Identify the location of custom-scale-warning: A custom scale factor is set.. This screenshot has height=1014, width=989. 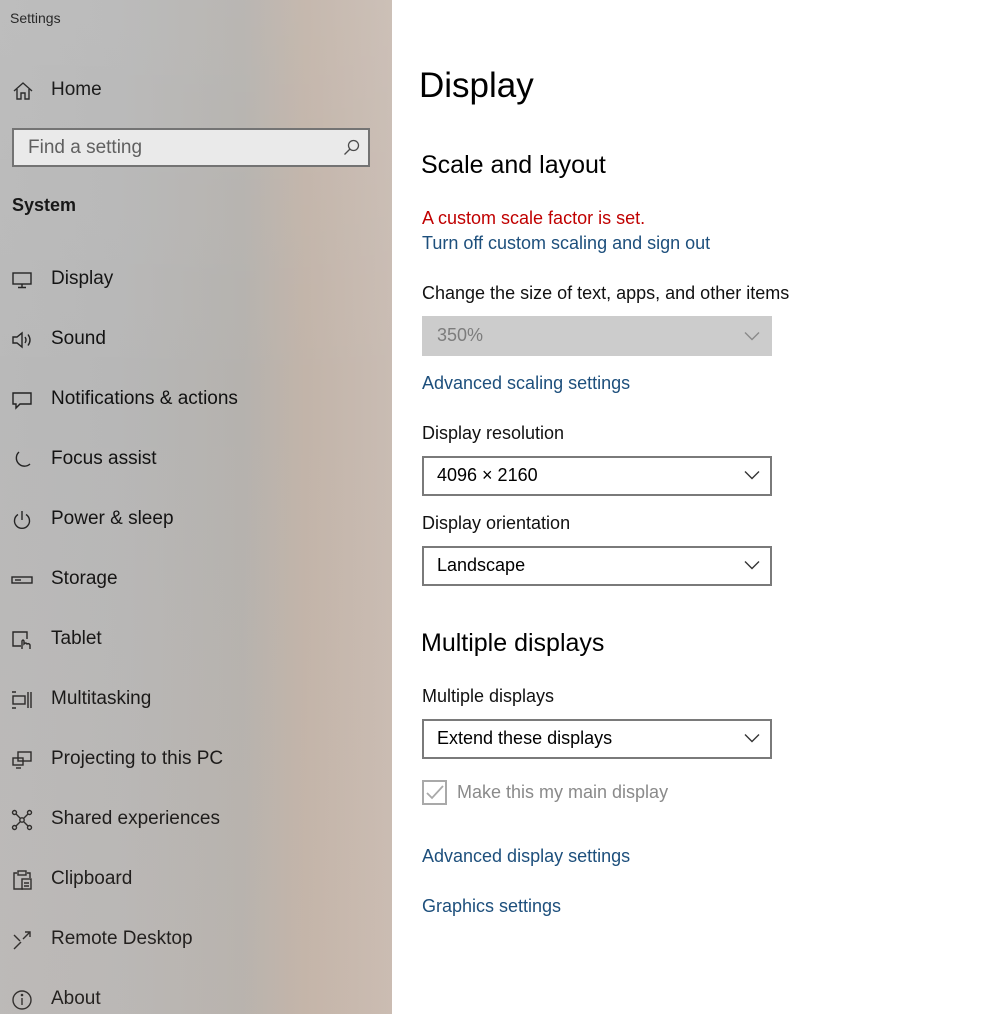
(534, 218).